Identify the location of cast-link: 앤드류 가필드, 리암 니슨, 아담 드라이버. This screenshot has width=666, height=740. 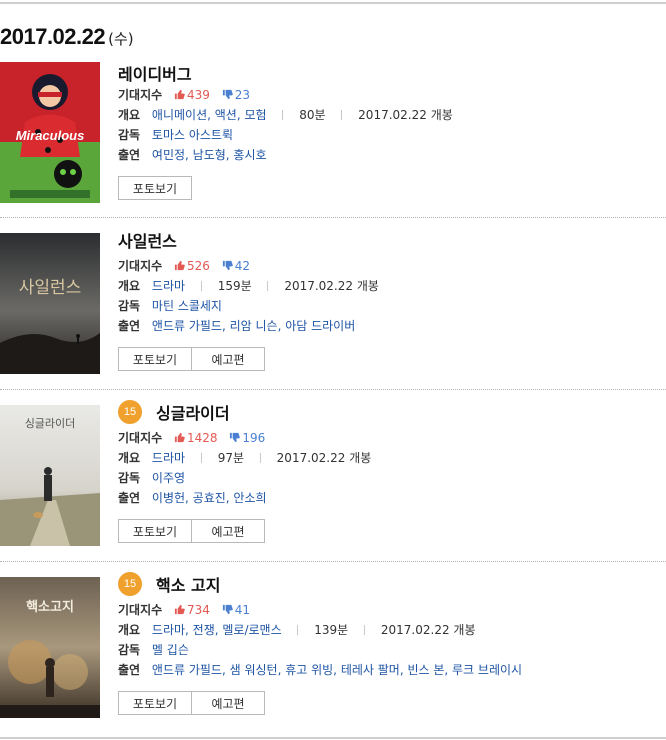
(253, 326).